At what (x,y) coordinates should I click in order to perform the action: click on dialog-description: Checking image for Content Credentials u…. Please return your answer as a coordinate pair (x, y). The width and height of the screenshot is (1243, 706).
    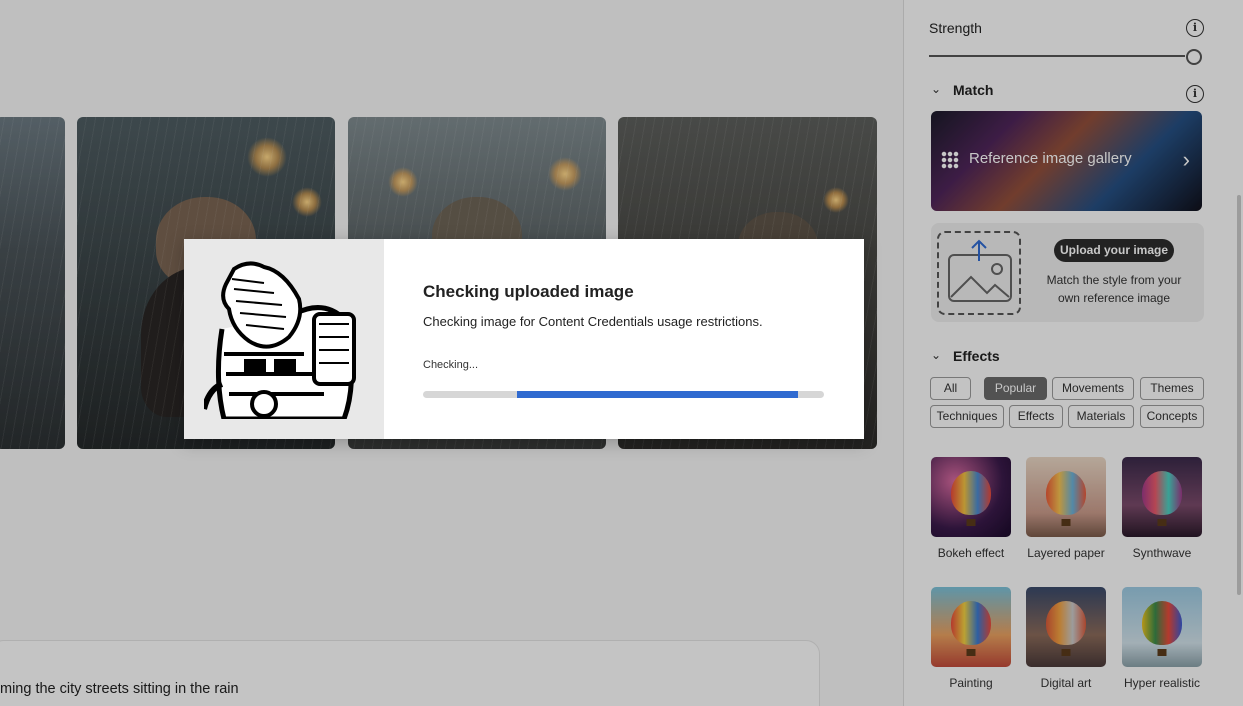
    Looking at the image, I should click on (593, 321).